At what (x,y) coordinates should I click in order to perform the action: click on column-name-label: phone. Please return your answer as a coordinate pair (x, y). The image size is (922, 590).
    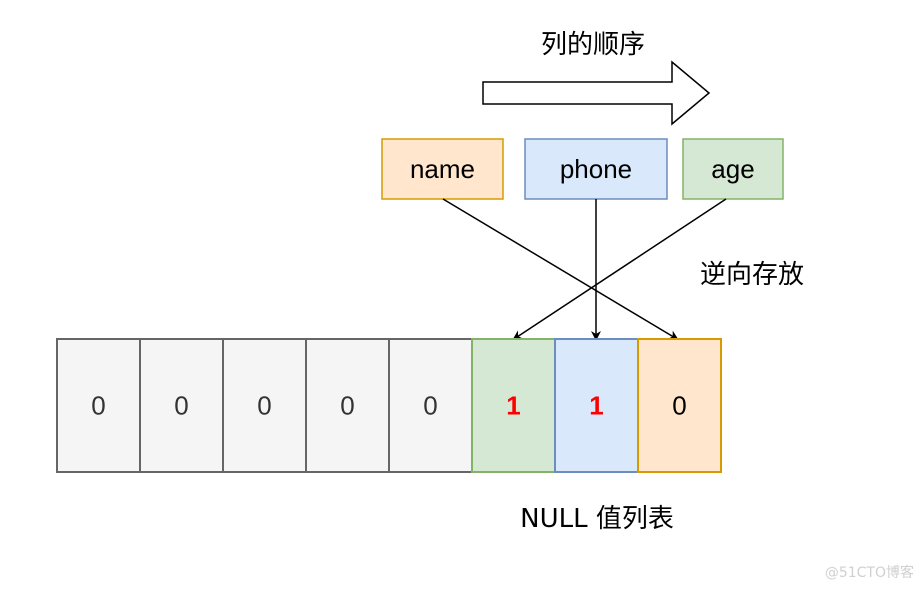
    Looking at the image, I should click on (596, 169).